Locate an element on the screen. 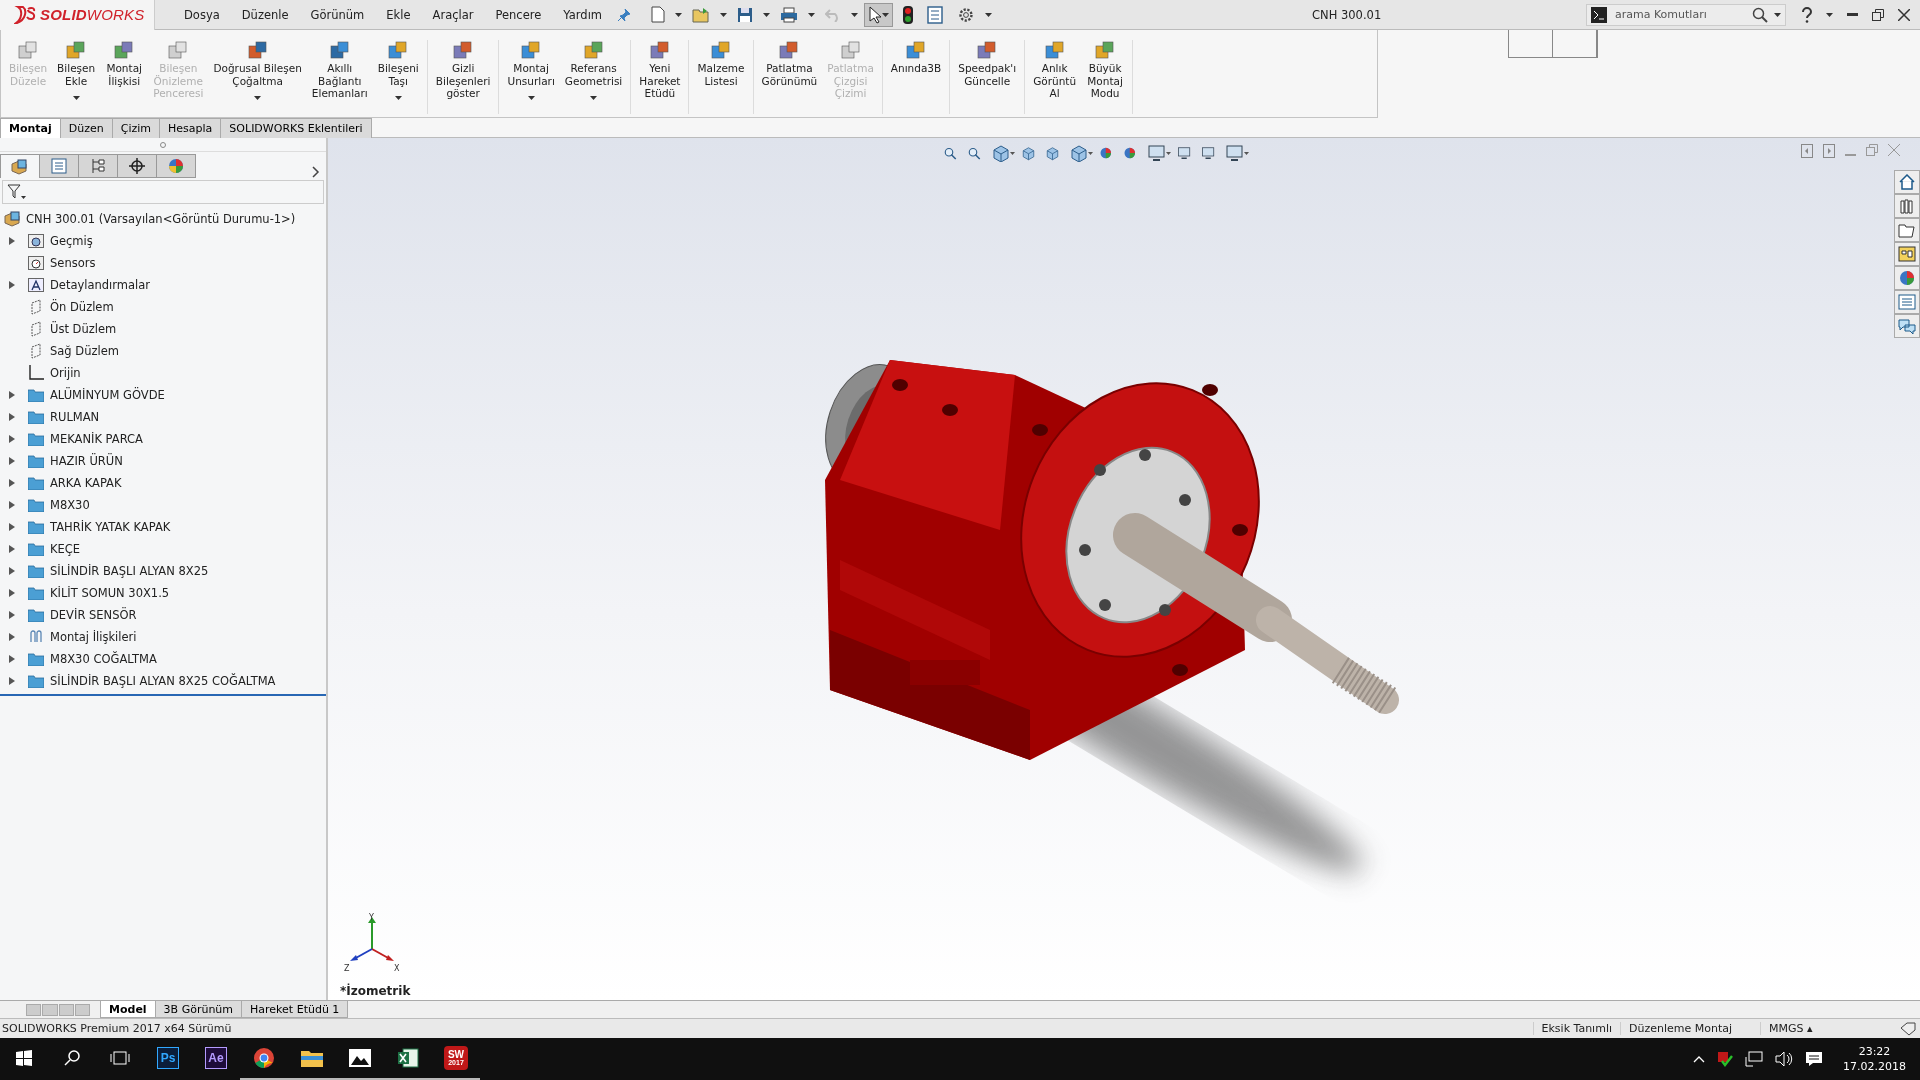  ribbon-button: Yeni Hareket Etüdü is located at coordinates (660, 77).